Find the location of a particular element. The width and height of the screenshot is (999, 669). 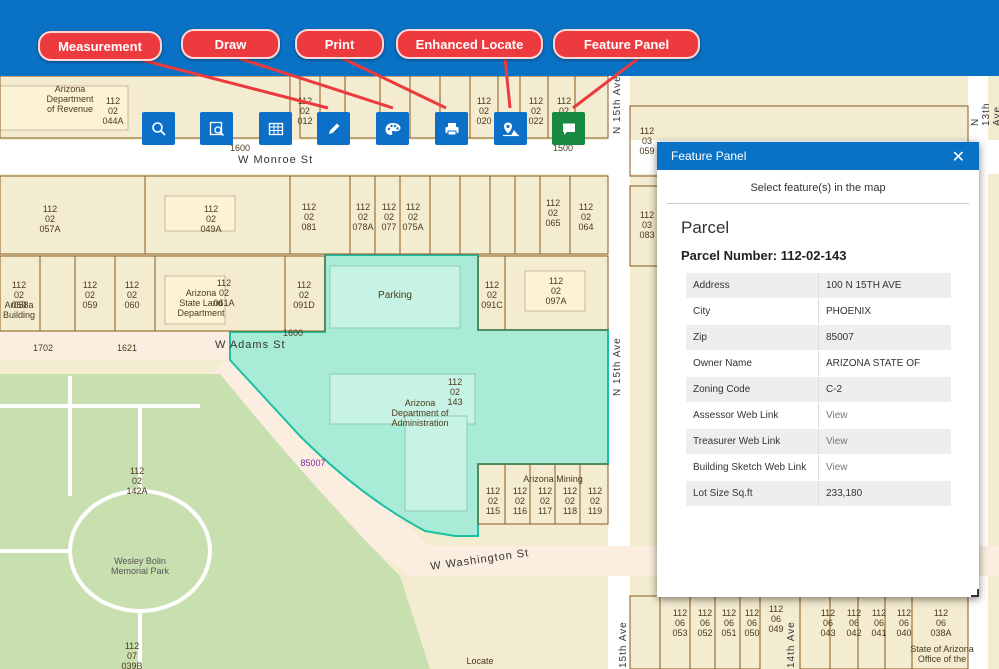

palette-icon is located at coordinates (392, 128).